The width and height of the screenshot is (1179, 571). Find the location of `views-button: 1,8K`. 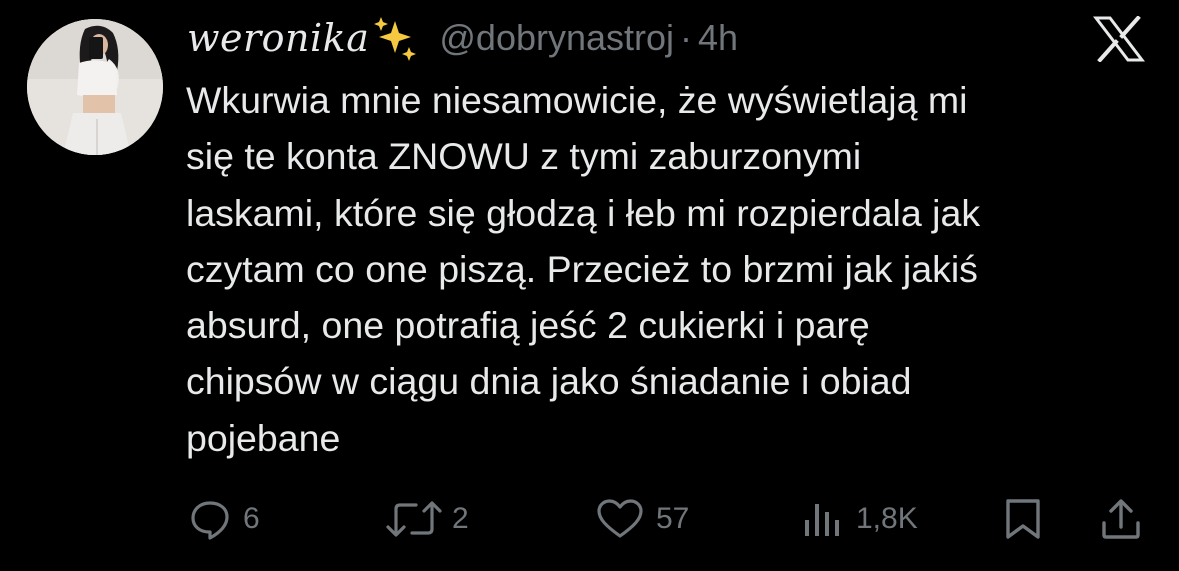

views-button: 1,8K is located at coordinates (859, 519).